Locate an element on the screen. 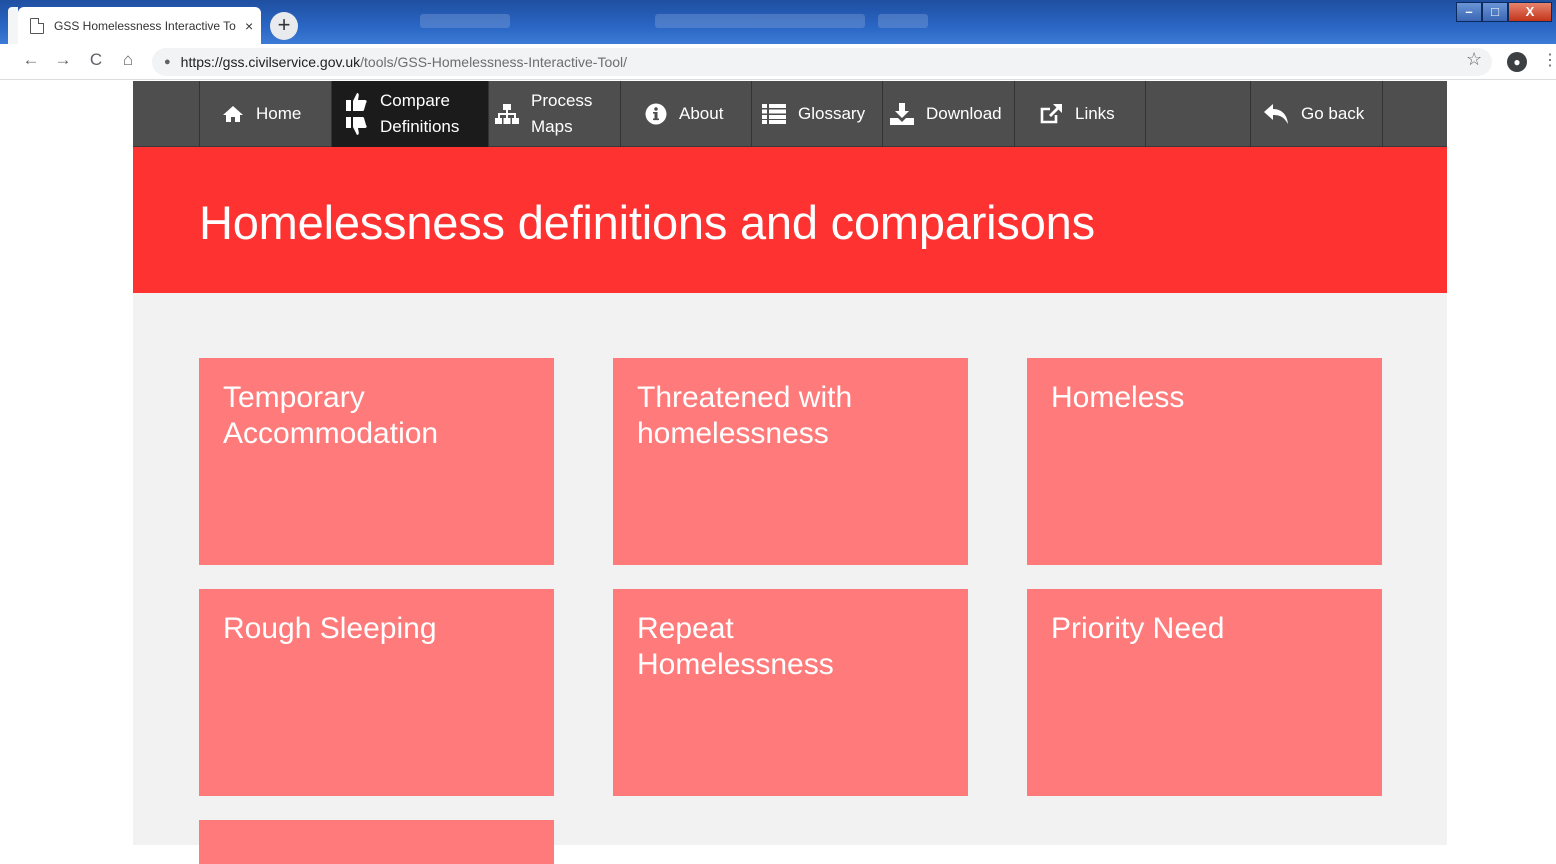  forward-button: → is located at coordinates (63, 60).